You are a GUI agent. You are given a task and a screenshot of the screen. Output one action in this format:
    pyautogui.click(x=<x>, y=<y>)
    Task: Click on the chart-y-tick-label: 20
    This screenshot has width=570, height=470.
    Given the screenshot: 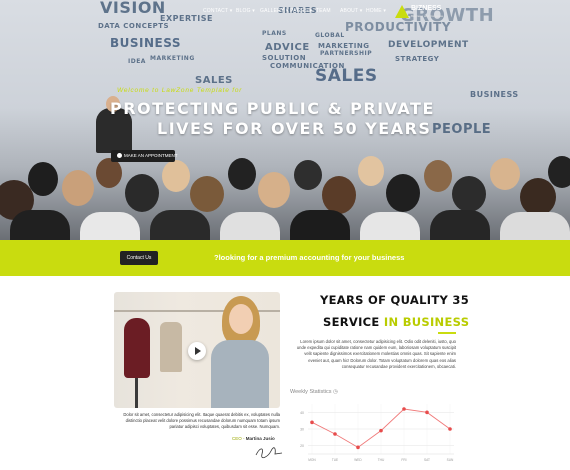 What is the action you would take?
    pyautogui.click(x=302, y=446)
    